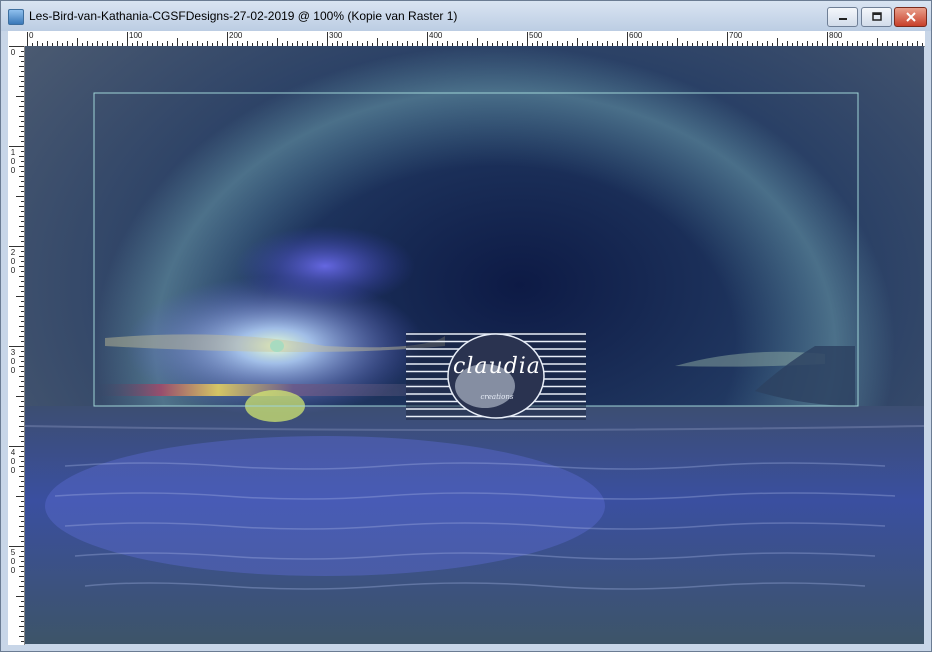 The height and width of the screenshot is (652, 932). Describe the element at coordinates (13, 552) in the screenshot. I see `ruler-label: 5` at that location.